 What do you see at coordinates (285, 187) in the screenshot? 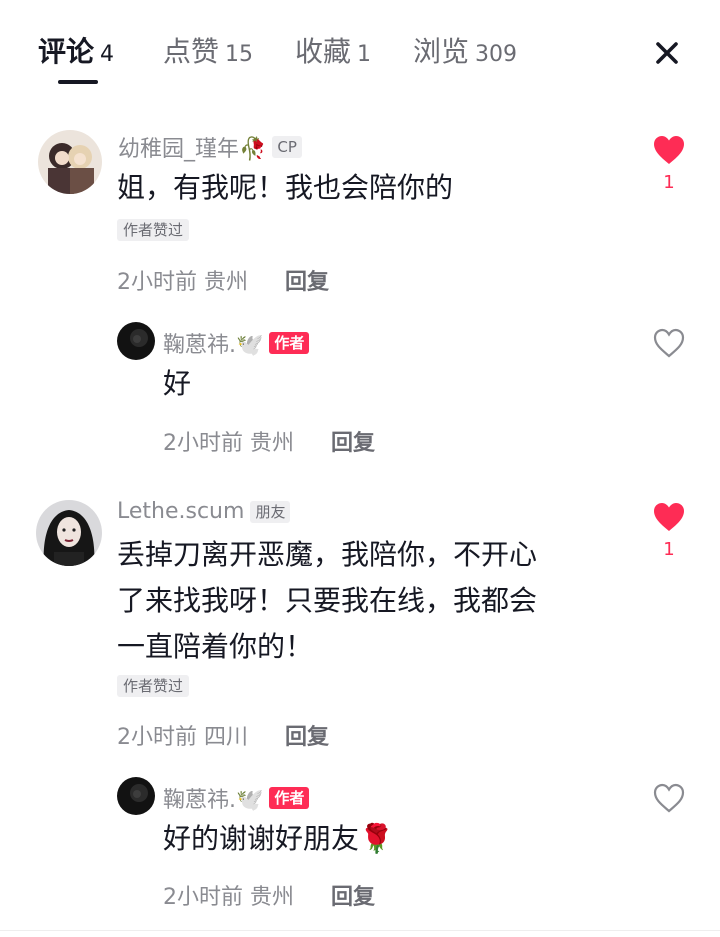
I see `comment-text: 姐，有我呢！我也会陪你的` at bounding box center [285, 187].